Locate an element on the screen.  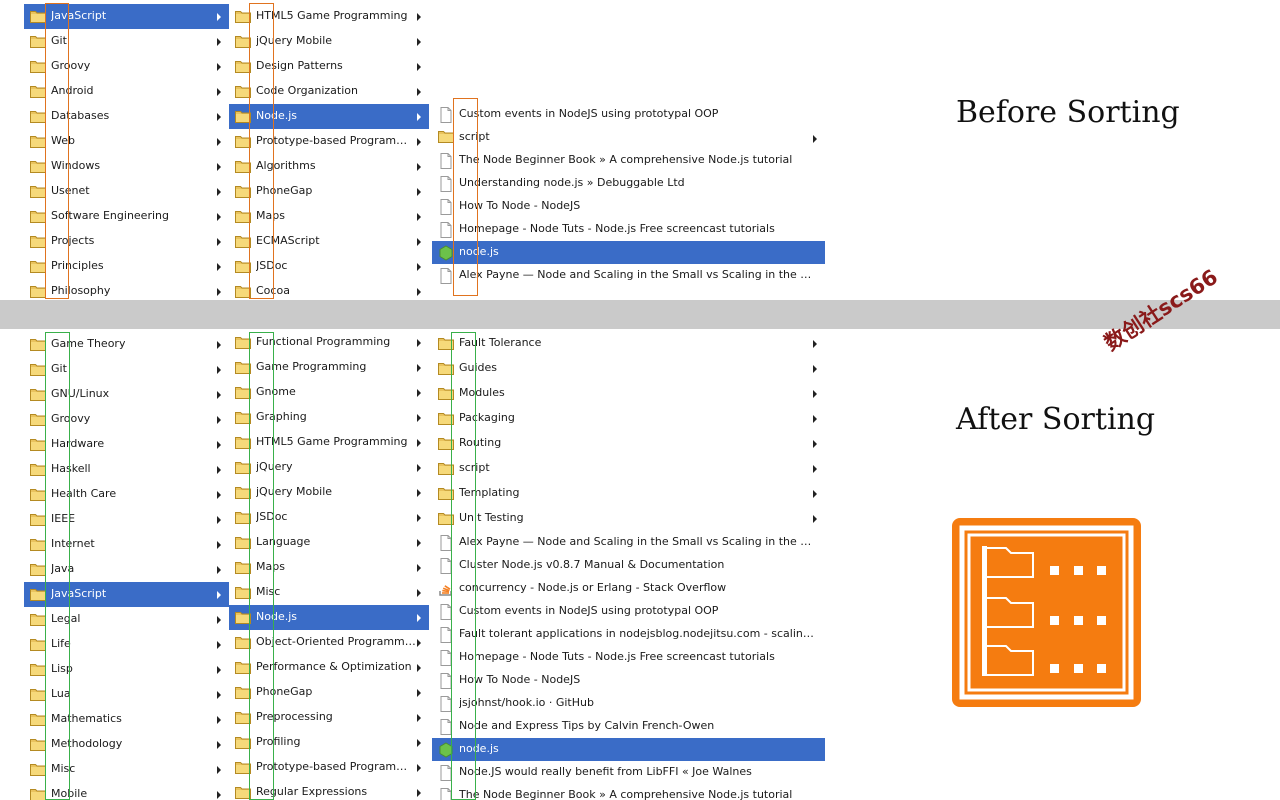
menu-item-ecmascript: ECMAScript is located at coordinates (329, 241).